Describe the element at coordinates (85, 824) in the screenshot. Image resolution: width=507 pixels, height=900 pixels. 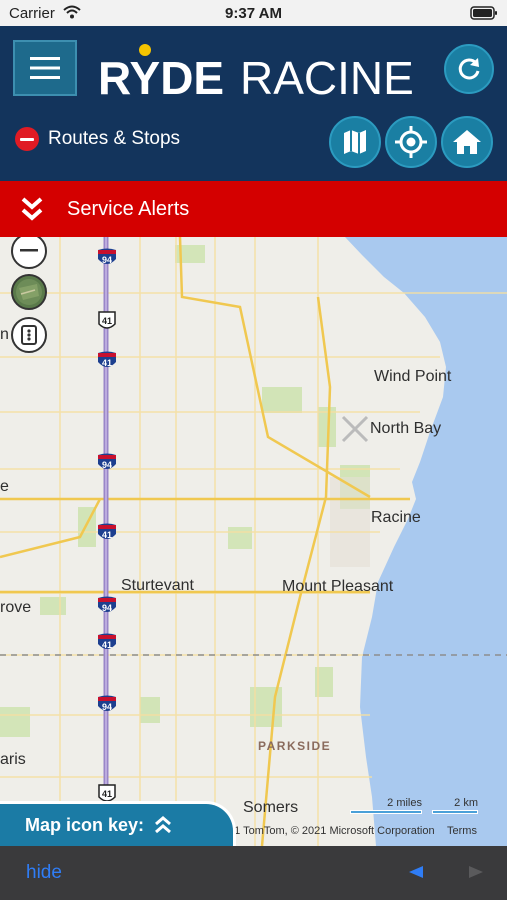
I see `map-icon-key-label: Map icon key:` at that location.